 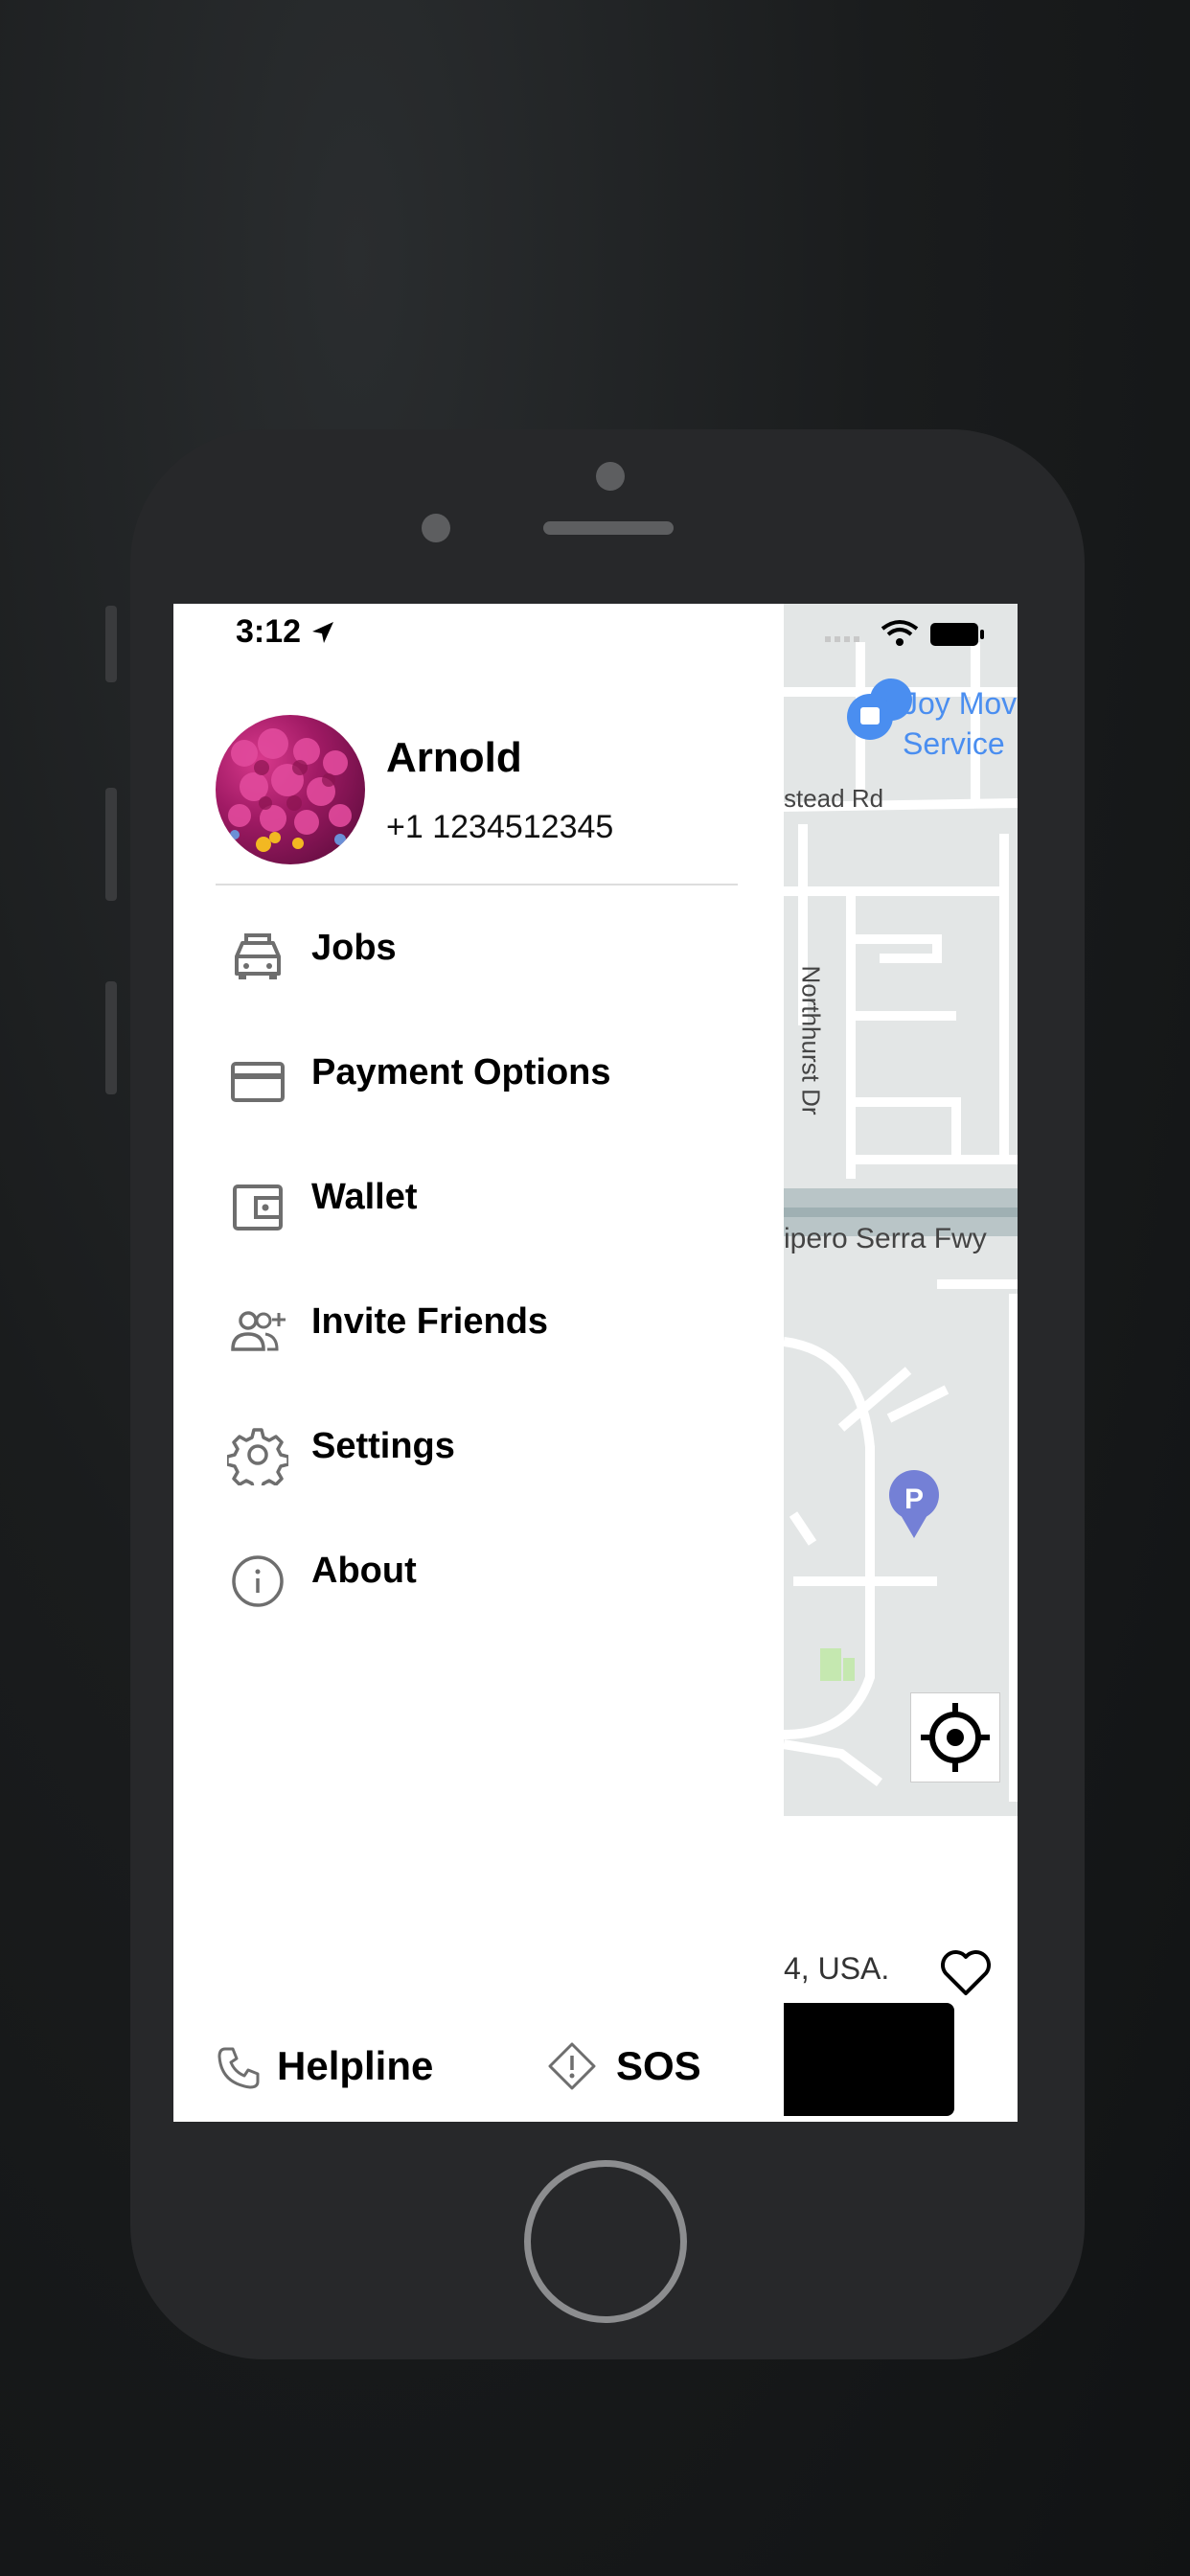 What do you see at coordinates (461, 1072) in the screenshot?
I see `menu-item-label: Payment Options` at bounding box center [461, 1072].